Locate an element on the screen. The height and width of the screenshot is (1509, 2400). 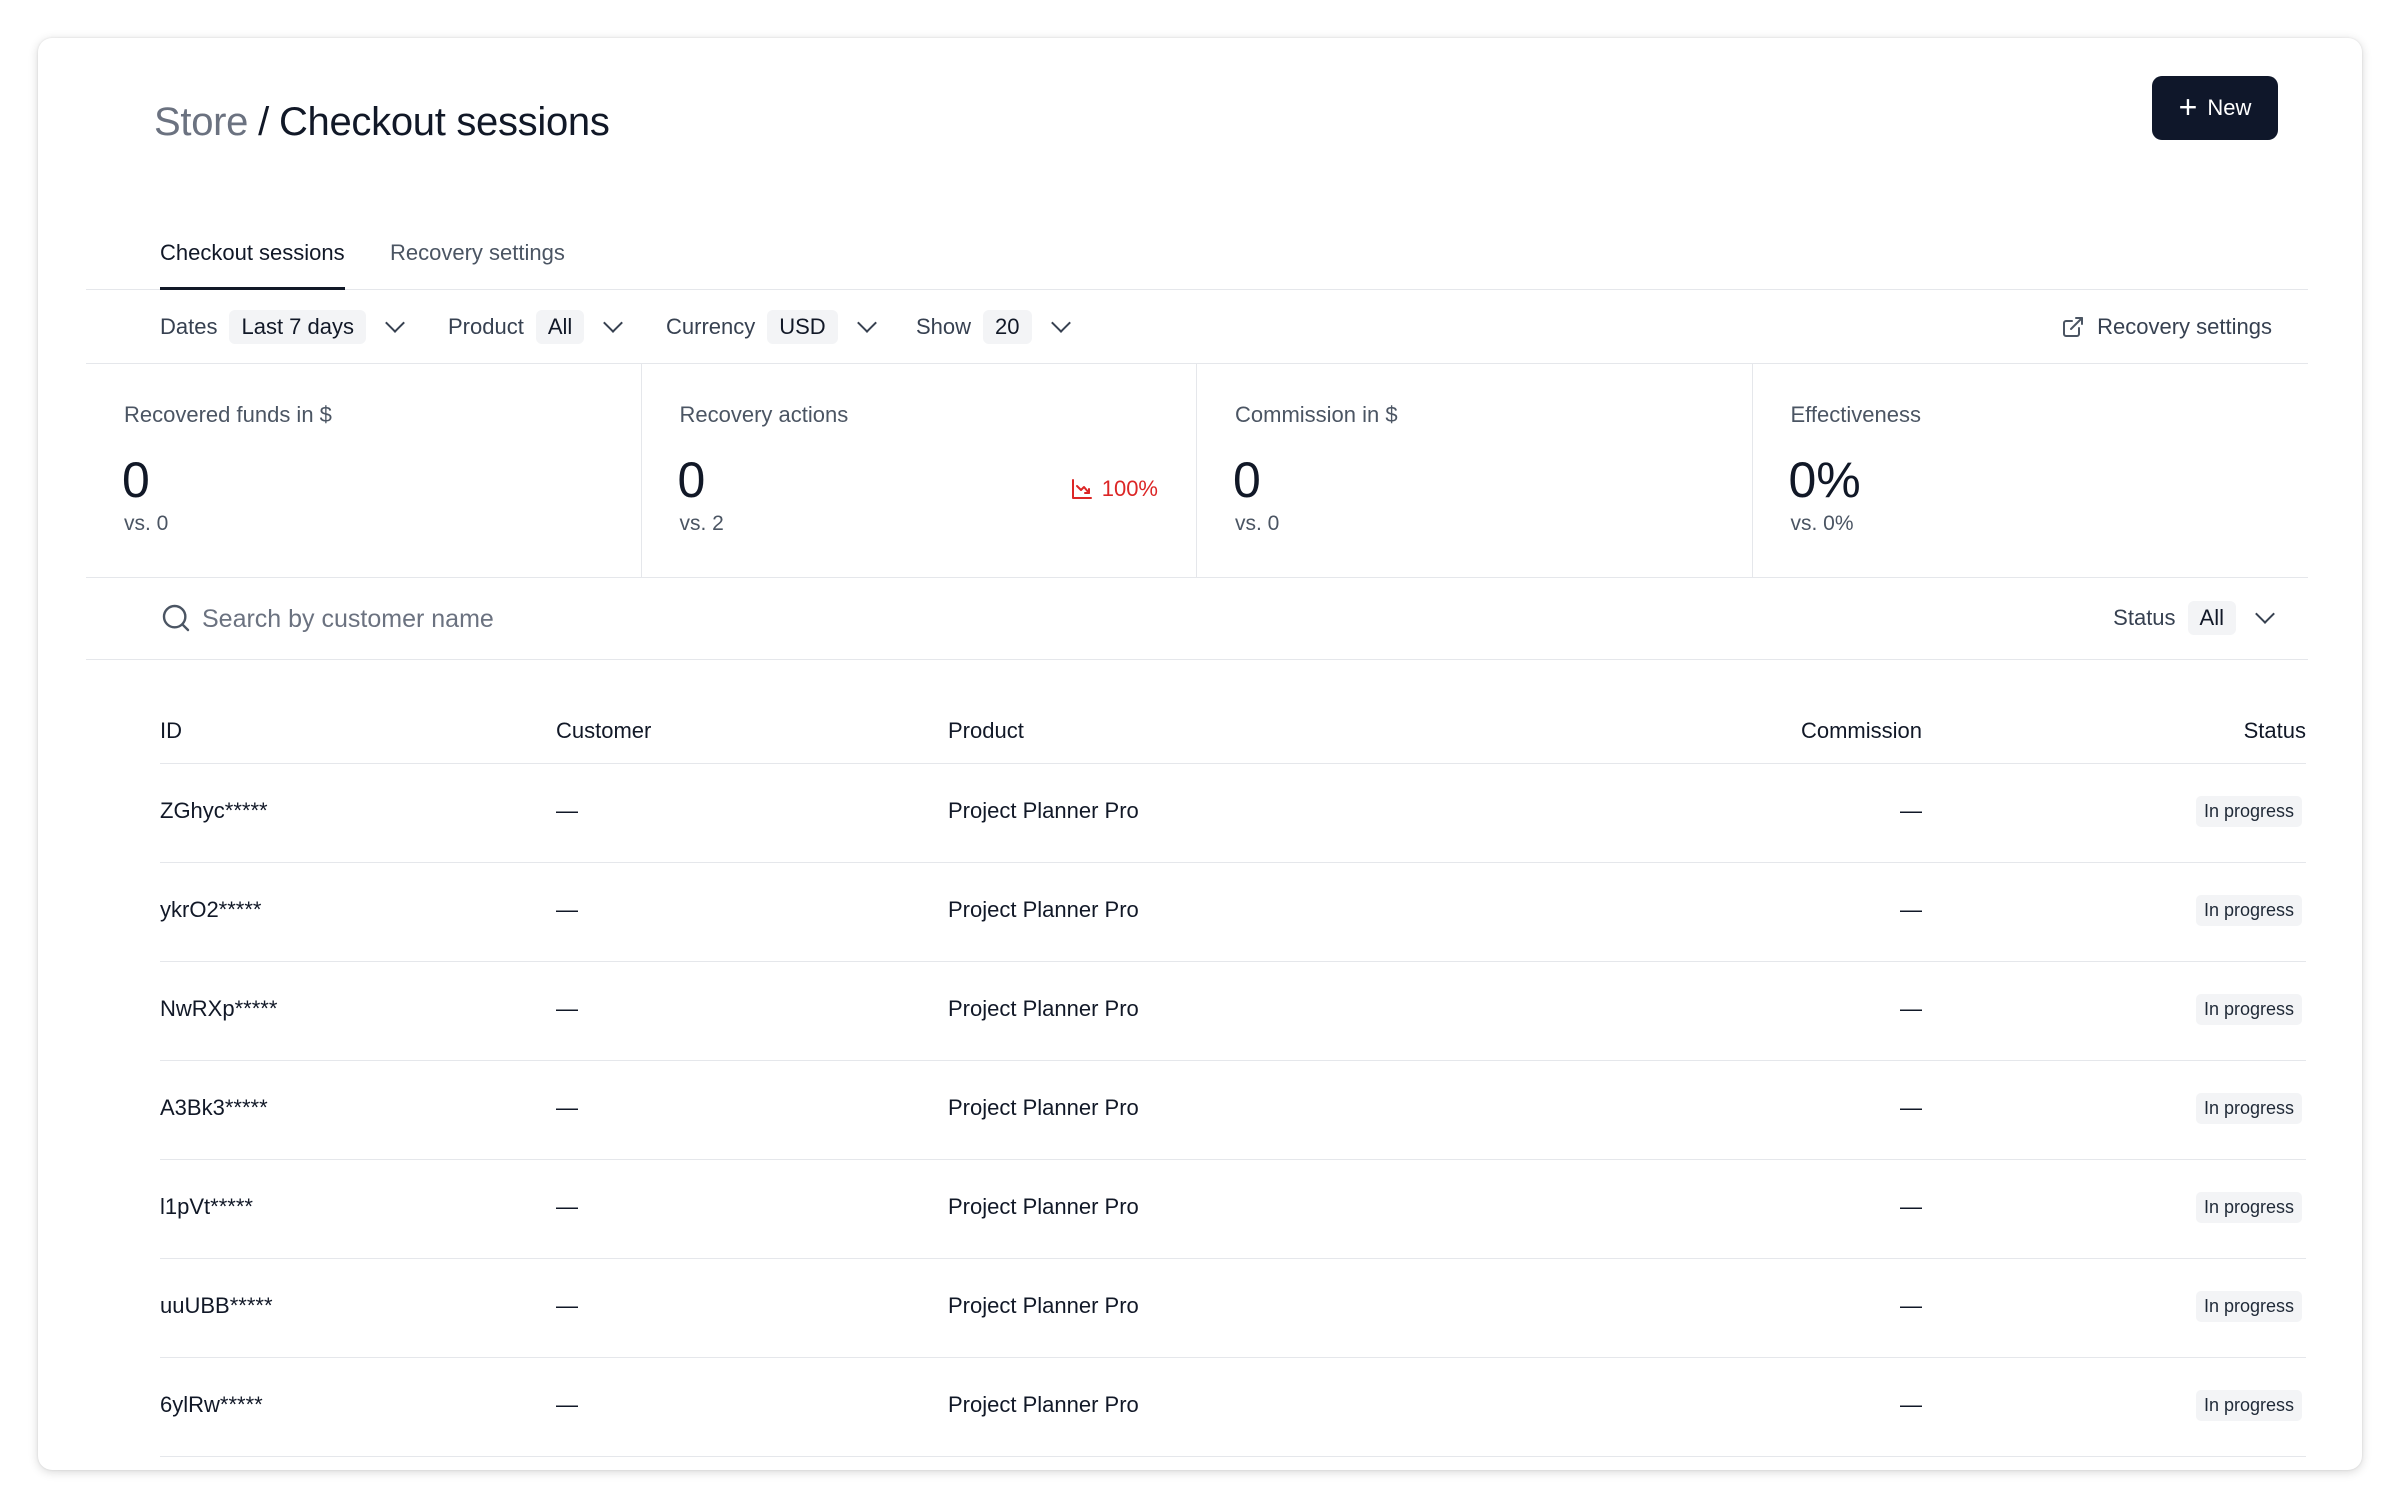
new-button-label: New is located at coordinates (2229, 107).